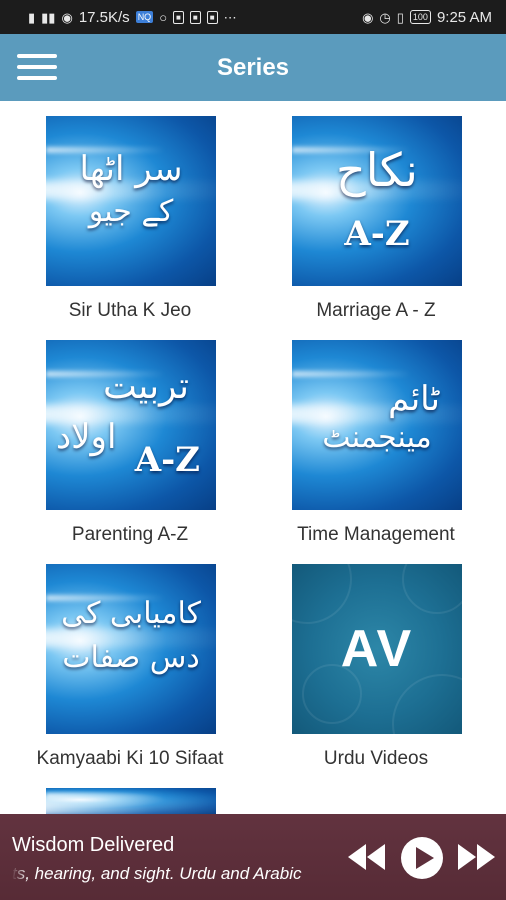 The width and height of the screenshot is (506, 900). Describe the element at coordinates (385, 17) in the screenshot. I see `alarm-icon: ◷` at that location.